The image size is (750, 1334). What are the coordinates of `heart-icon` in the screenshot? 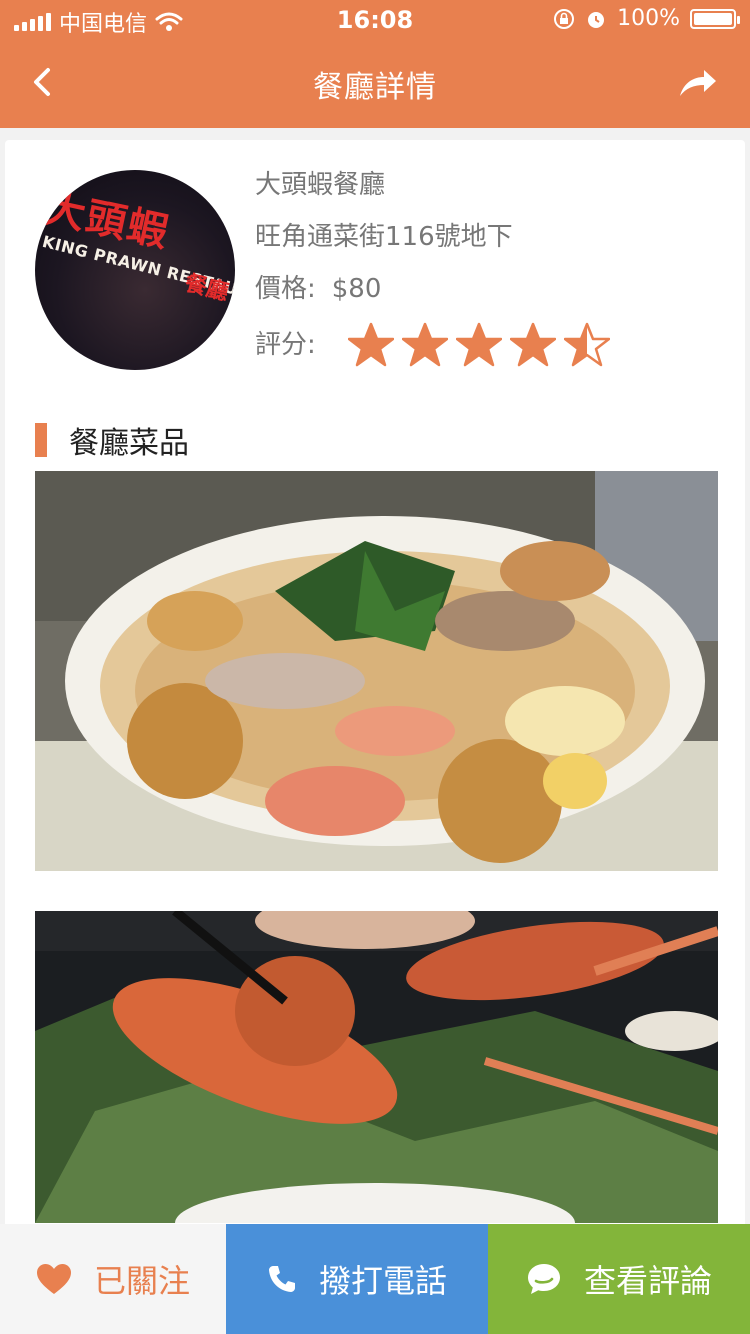 It's located at (53, 1279).